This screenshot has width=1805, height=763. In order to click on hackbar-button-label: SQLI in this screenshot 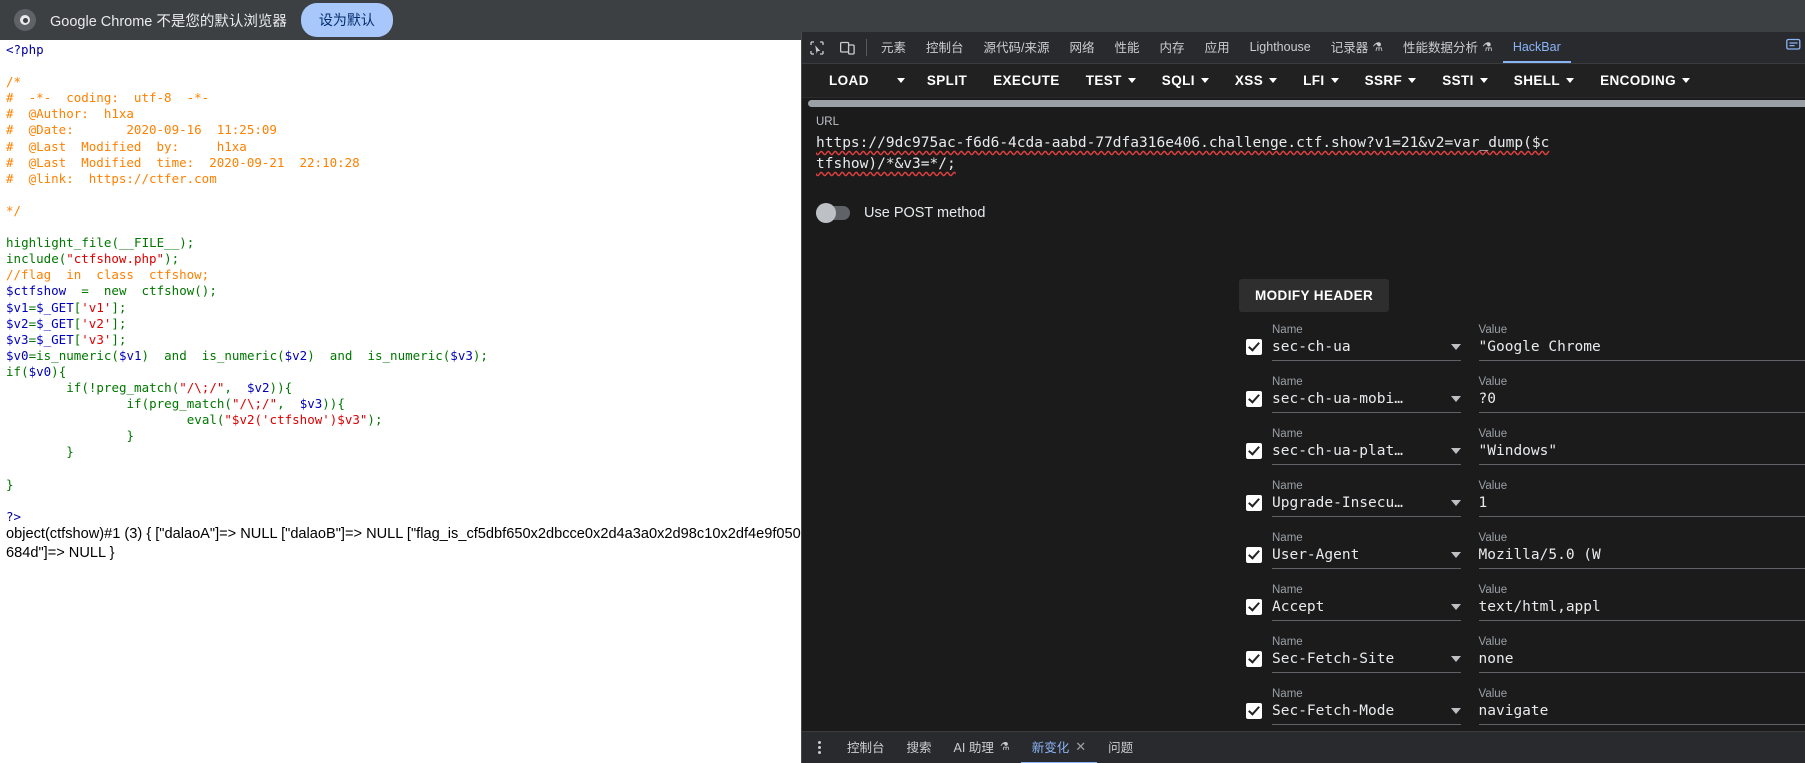, I will do `click(1178, 80)`.